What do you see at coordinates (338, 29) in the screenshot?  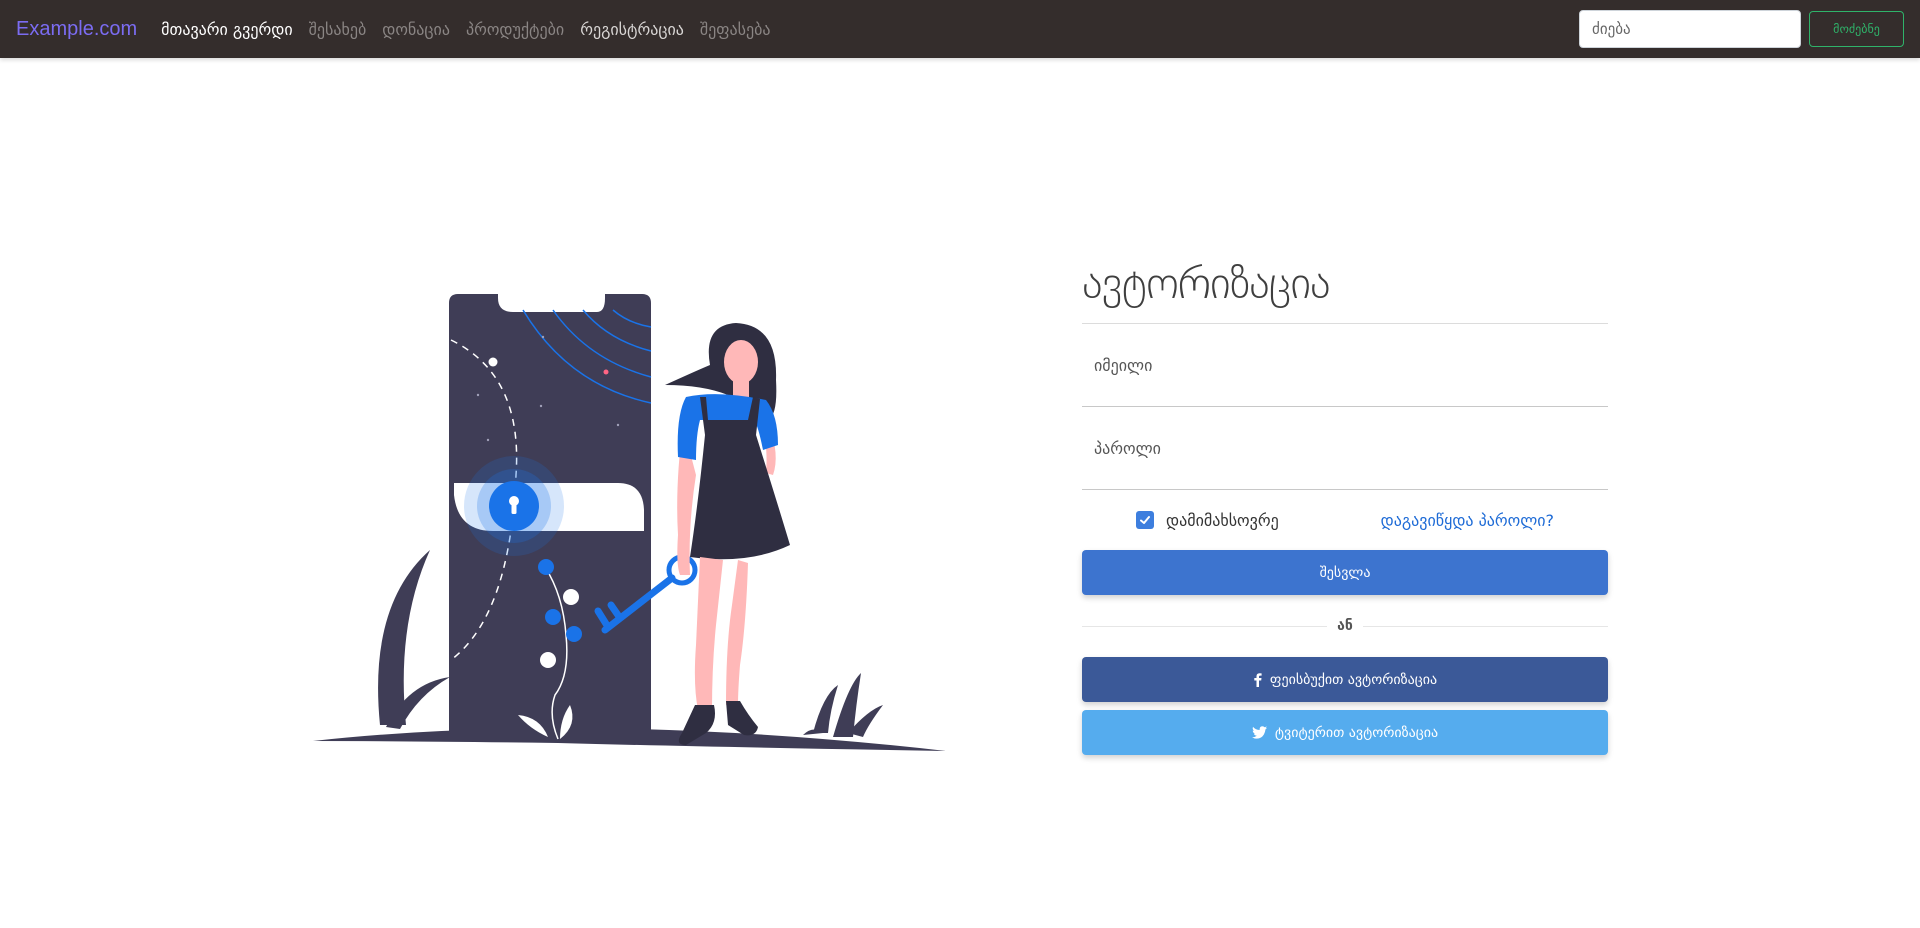 I see `nav-link-about: შესახებ` at bounding box center [338, 29].